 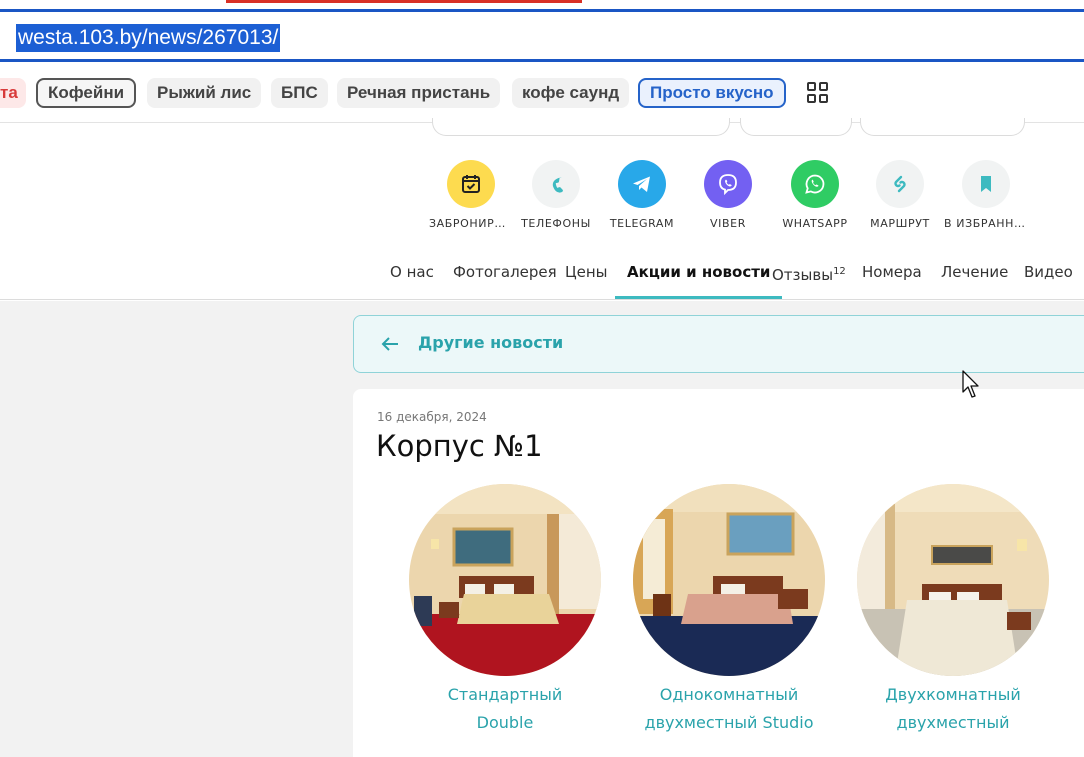 What do you see at coordinates (471, 184) in the screenshot?
I see `calendar-icon` at bounding box center [471, 184].